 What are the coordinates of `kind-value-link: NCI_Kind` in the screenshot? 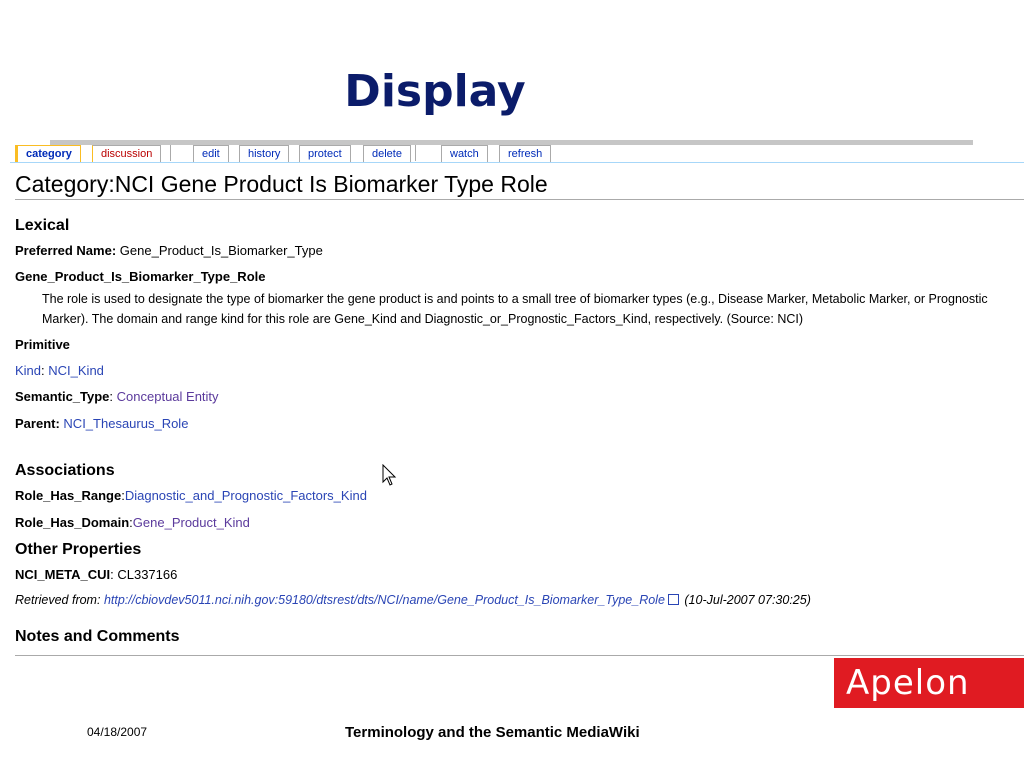 It's located at (76, 370).